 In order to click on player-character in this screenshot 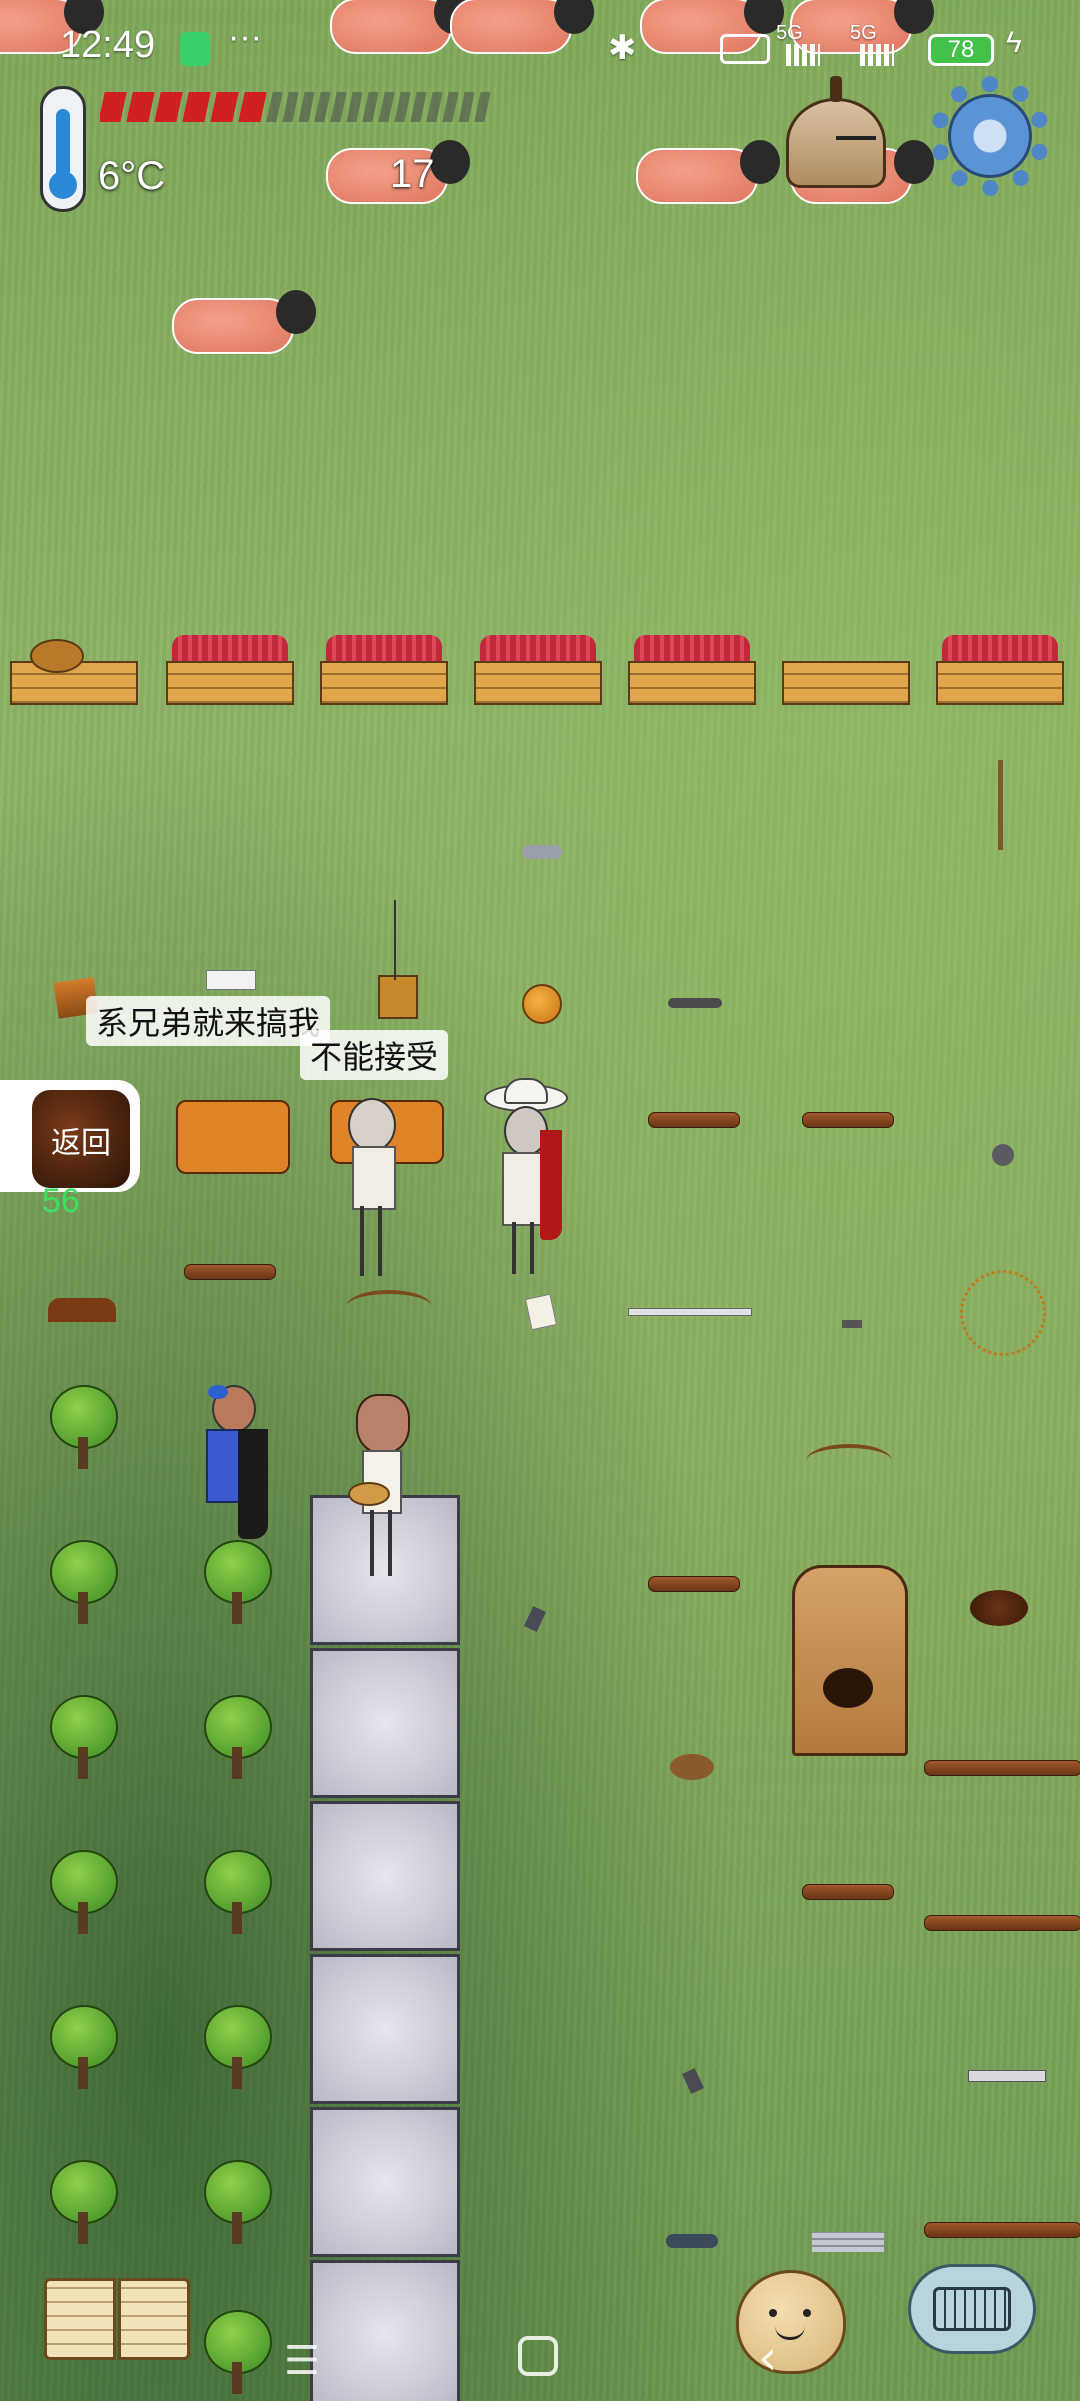, I will do `click(386, 1486)`.